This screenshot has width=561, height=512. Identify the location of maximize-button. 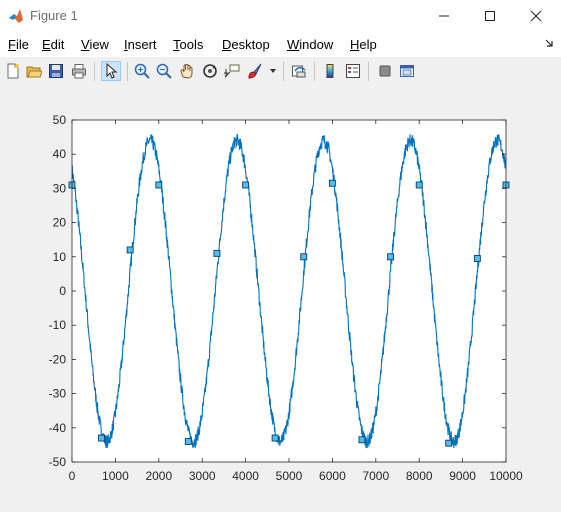
(490, 16).